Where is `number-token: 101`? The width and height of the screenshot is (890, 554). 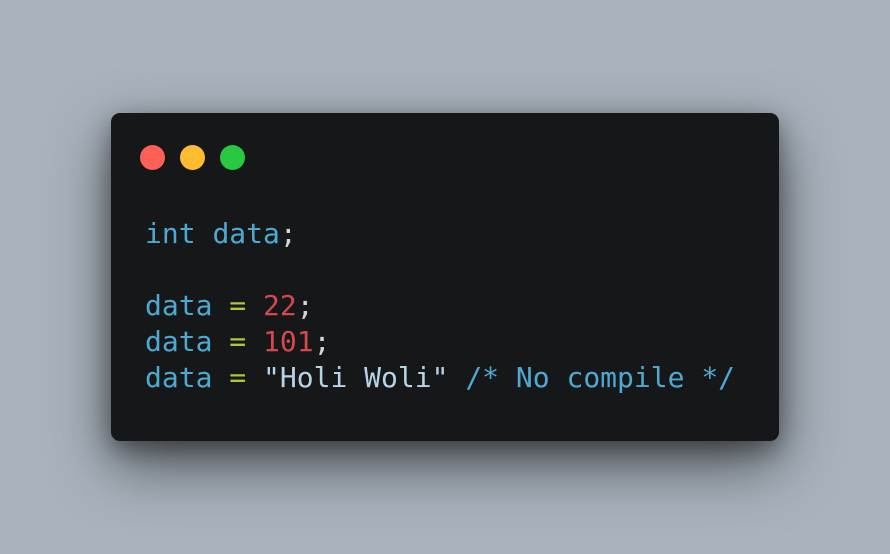
number-token: 101 is located at coordinates (288, 341).